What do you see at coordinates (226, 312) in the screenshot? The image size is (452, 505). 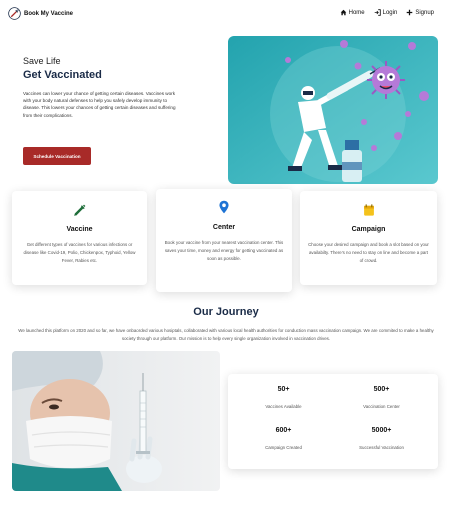 I see `journey-title: Our Journey` at bounding box center [226, 312].